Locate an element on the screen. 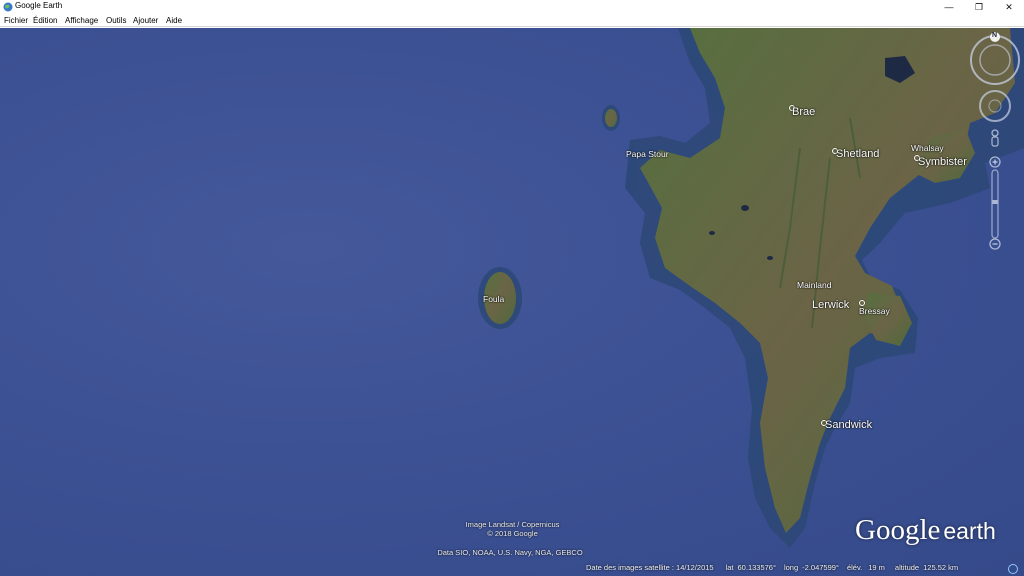 The image size is (1024, 576). maximize-button: ❐ is located at coordinates (979, 7).